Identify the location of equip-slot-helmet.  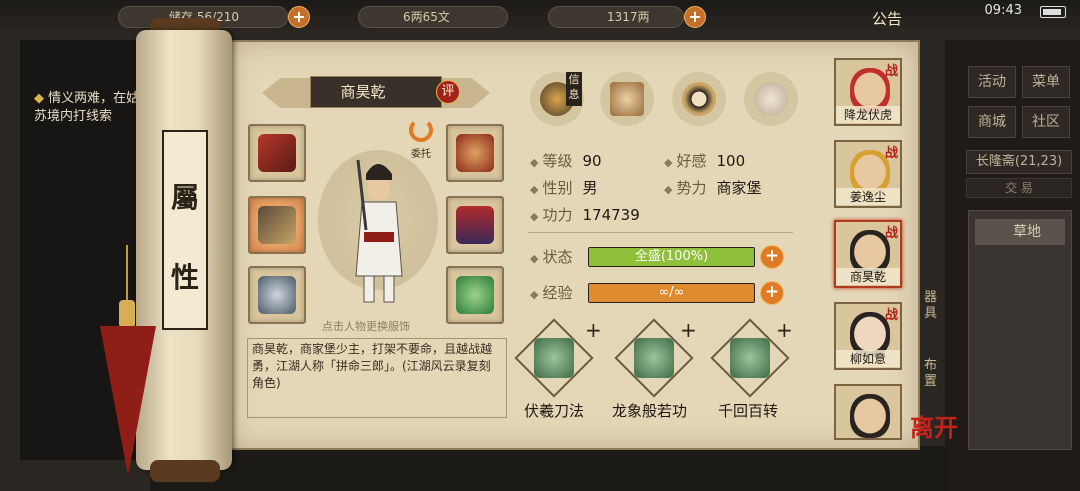
(475, 153).